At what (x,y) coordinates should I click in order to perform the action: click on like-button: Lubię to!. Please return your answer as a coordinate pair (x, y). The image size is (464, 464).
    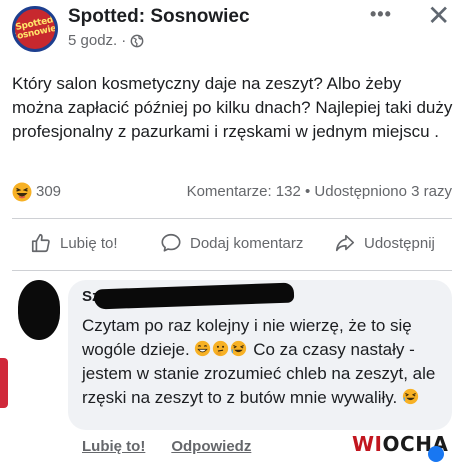
    Looking at the image, I should click on (74, 243).